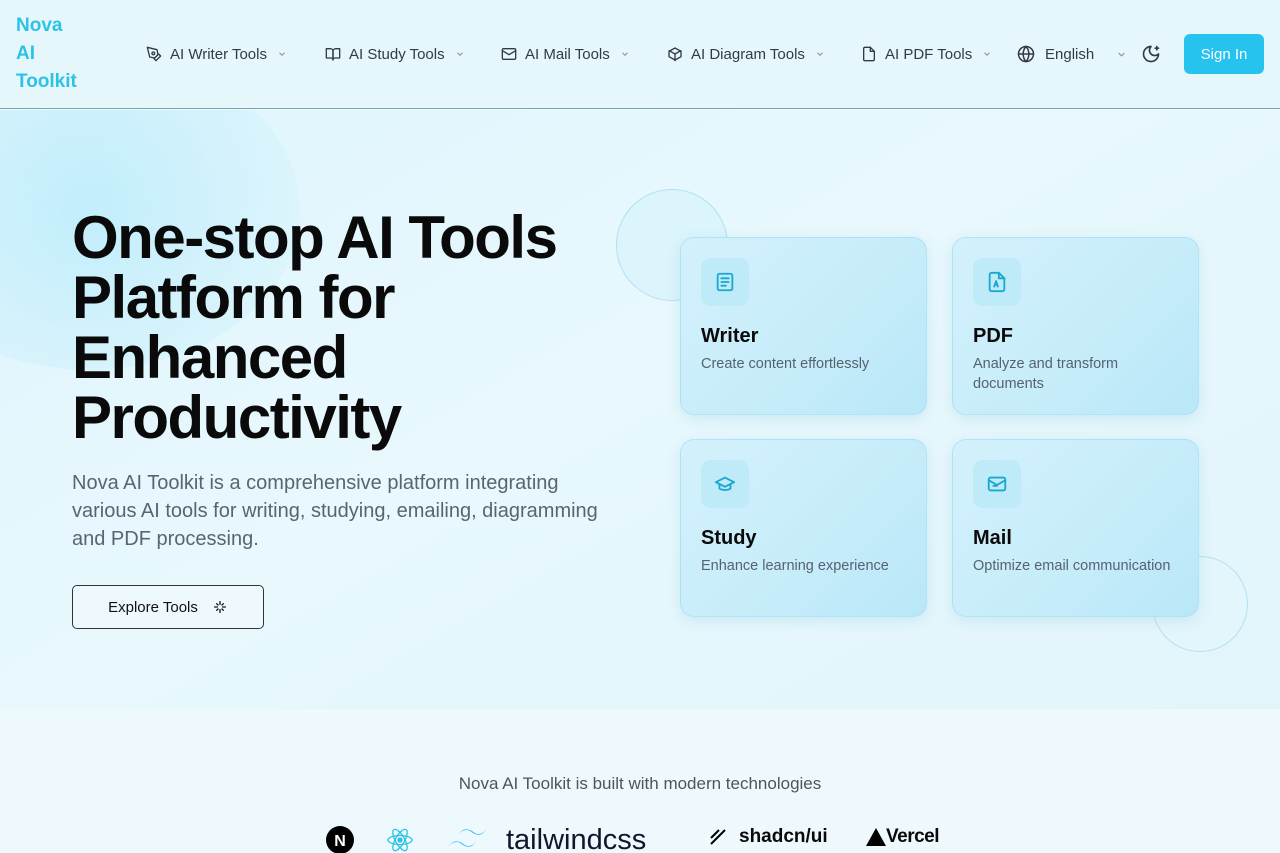 Image resolution: width=1280 pixels, height=853 pixels. Describe the element at coordinates (803, 528) in the screenshot. I see `tool-card-study: Study Enhance learning experience` at that location.